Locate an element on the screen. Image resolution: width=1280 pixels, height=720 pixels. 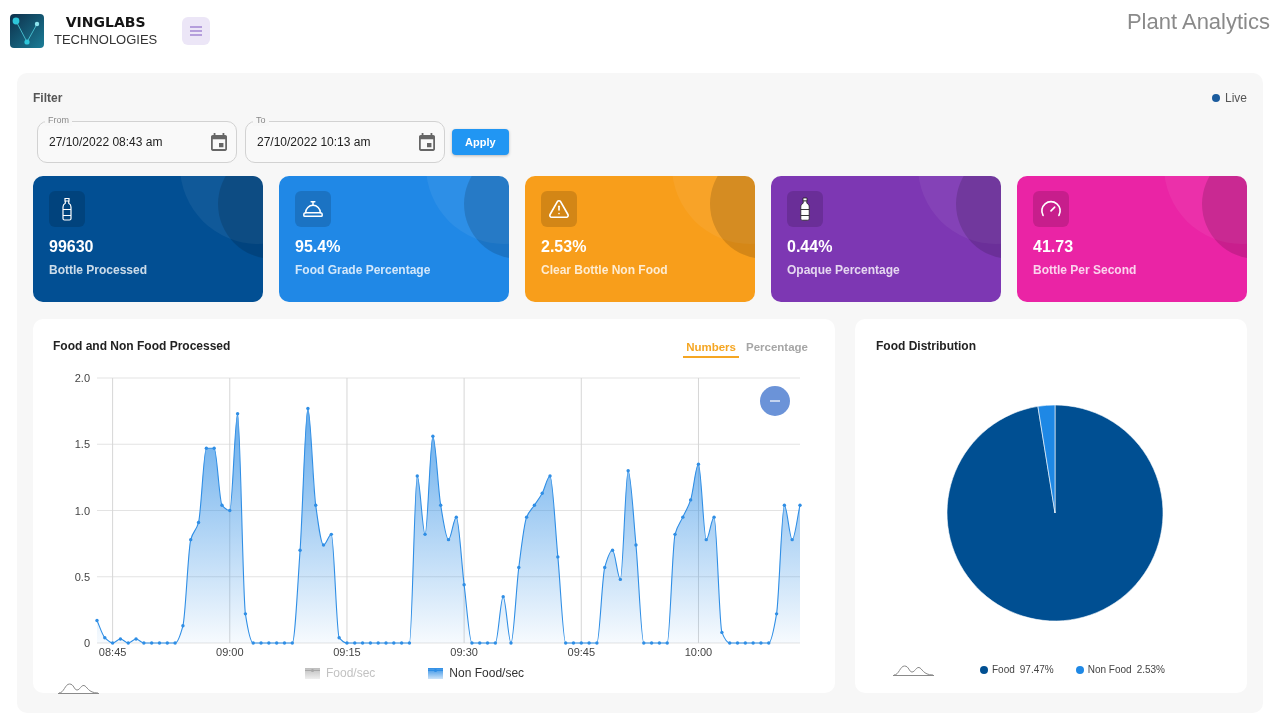
warning-icon is located at coordinates (559, 209).